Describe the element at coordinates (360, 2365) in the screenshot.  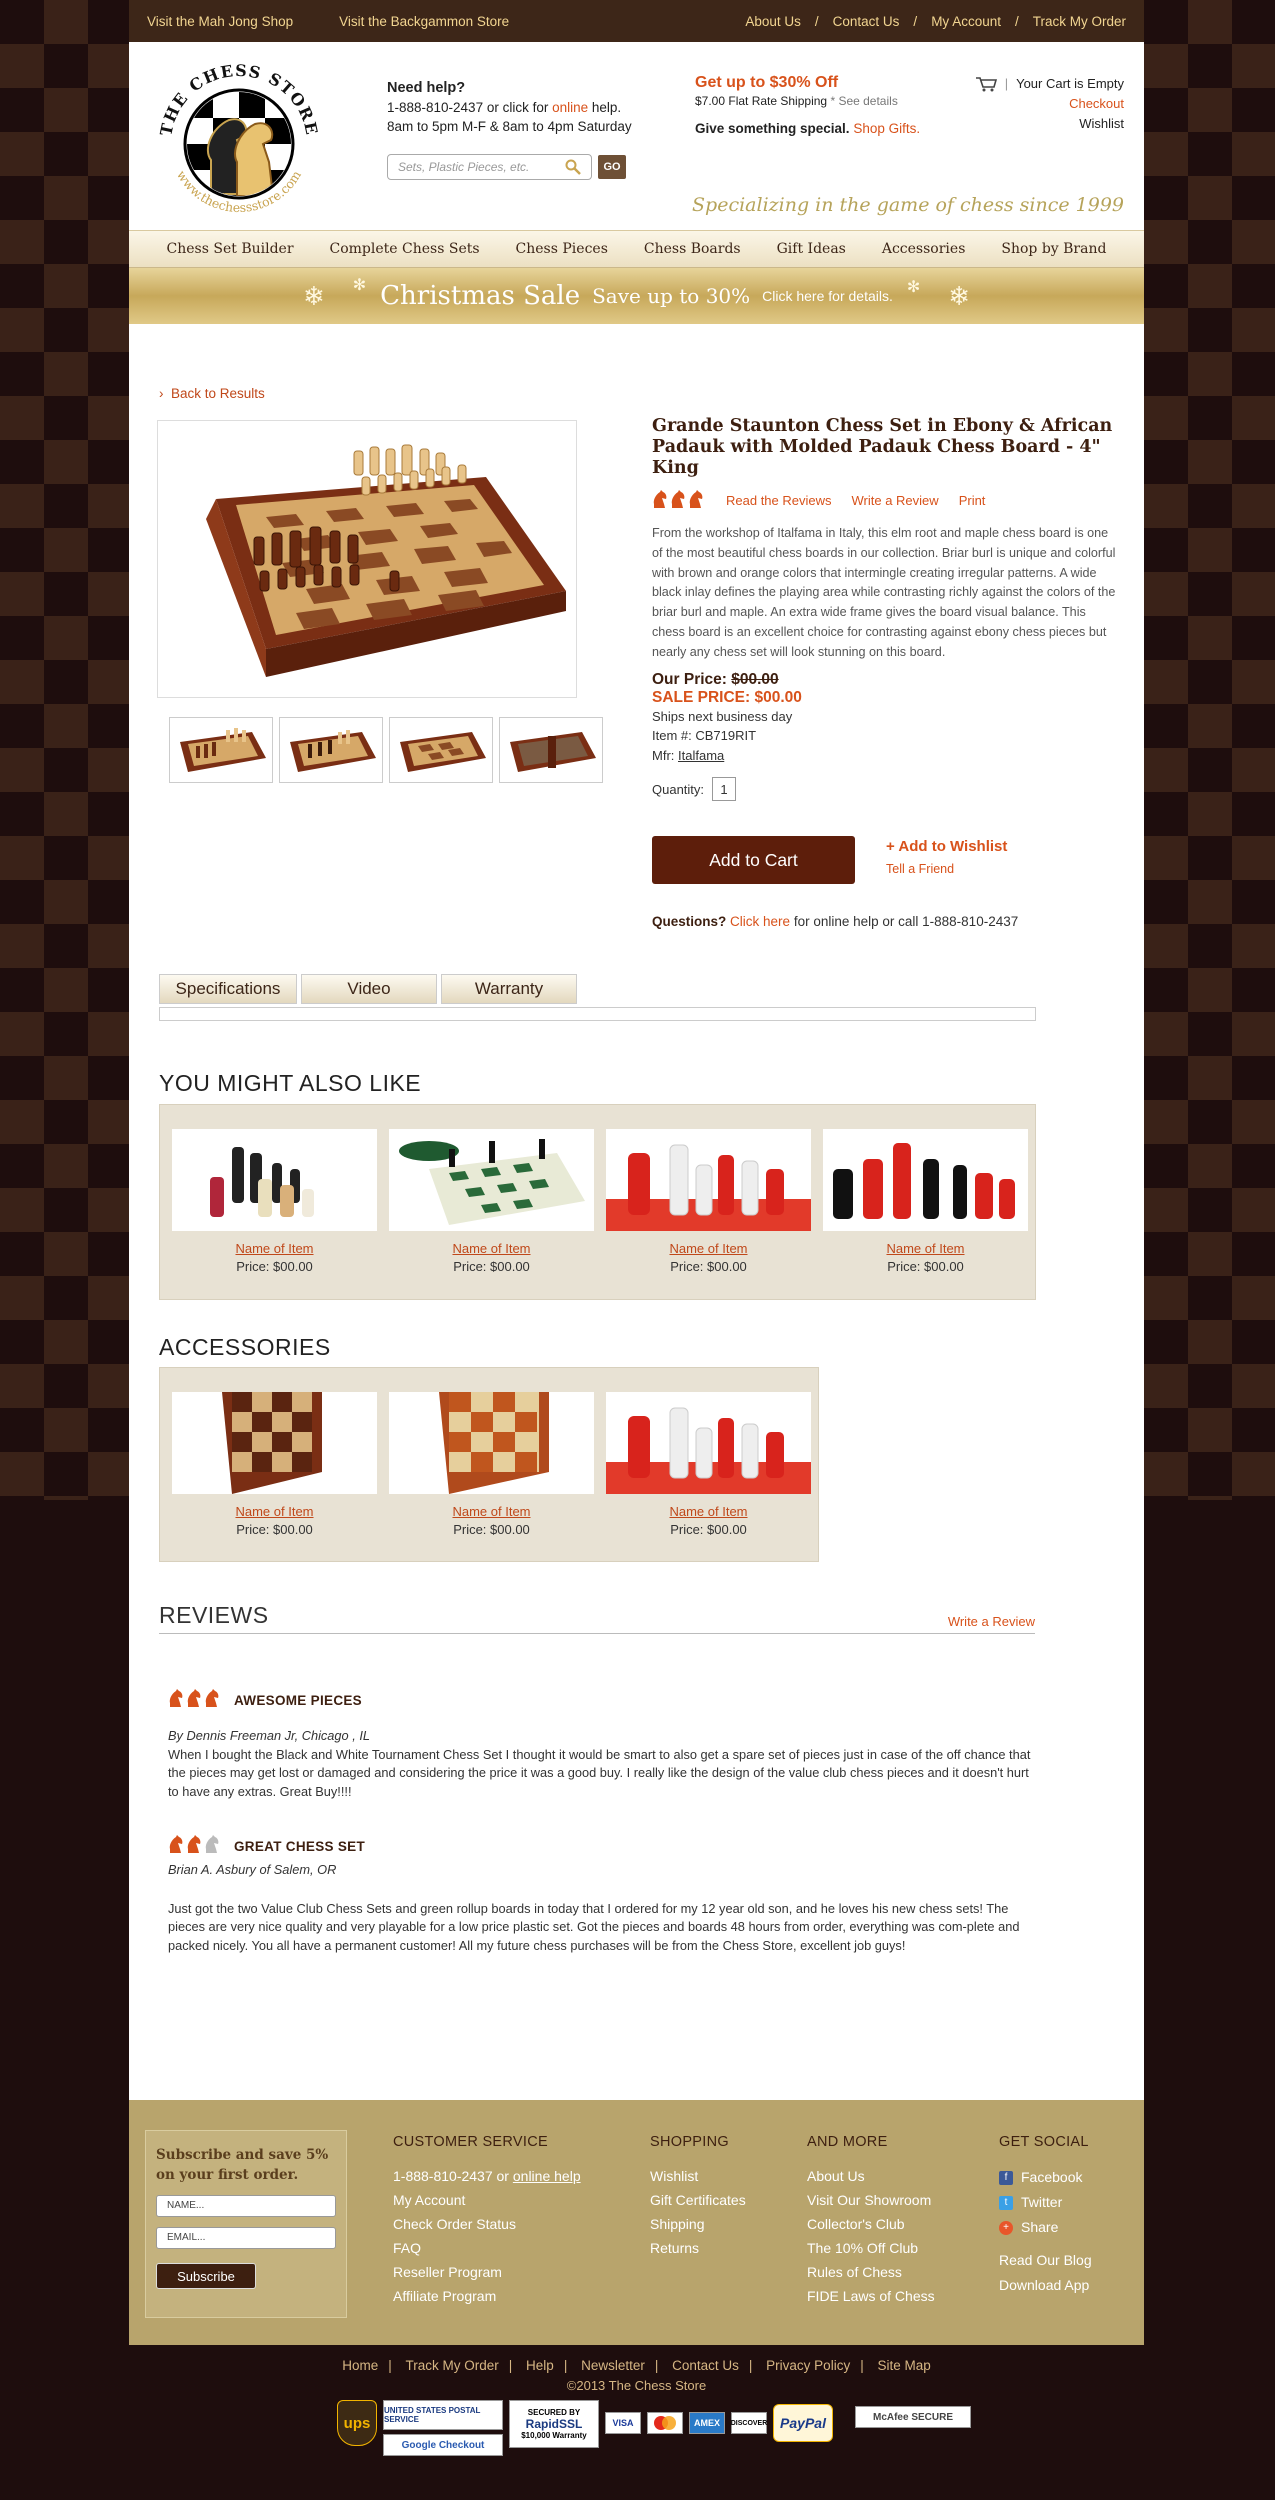
I see `footer-home-link: Home` at that location.